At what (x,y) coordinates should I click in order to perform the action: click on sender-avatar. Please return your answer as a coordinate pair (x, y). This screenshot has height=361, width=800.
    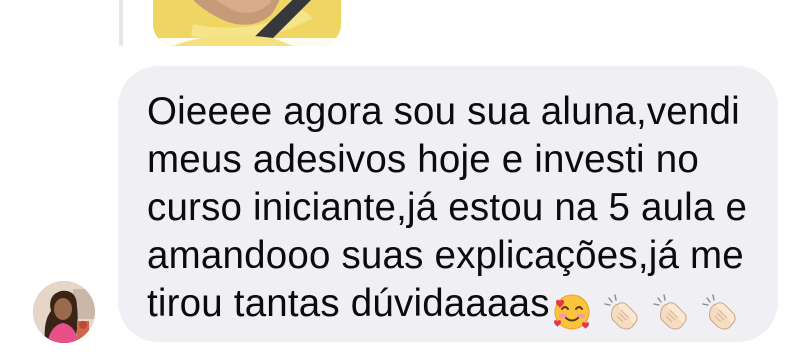
    Looking at the image, I should click on (64, 312).